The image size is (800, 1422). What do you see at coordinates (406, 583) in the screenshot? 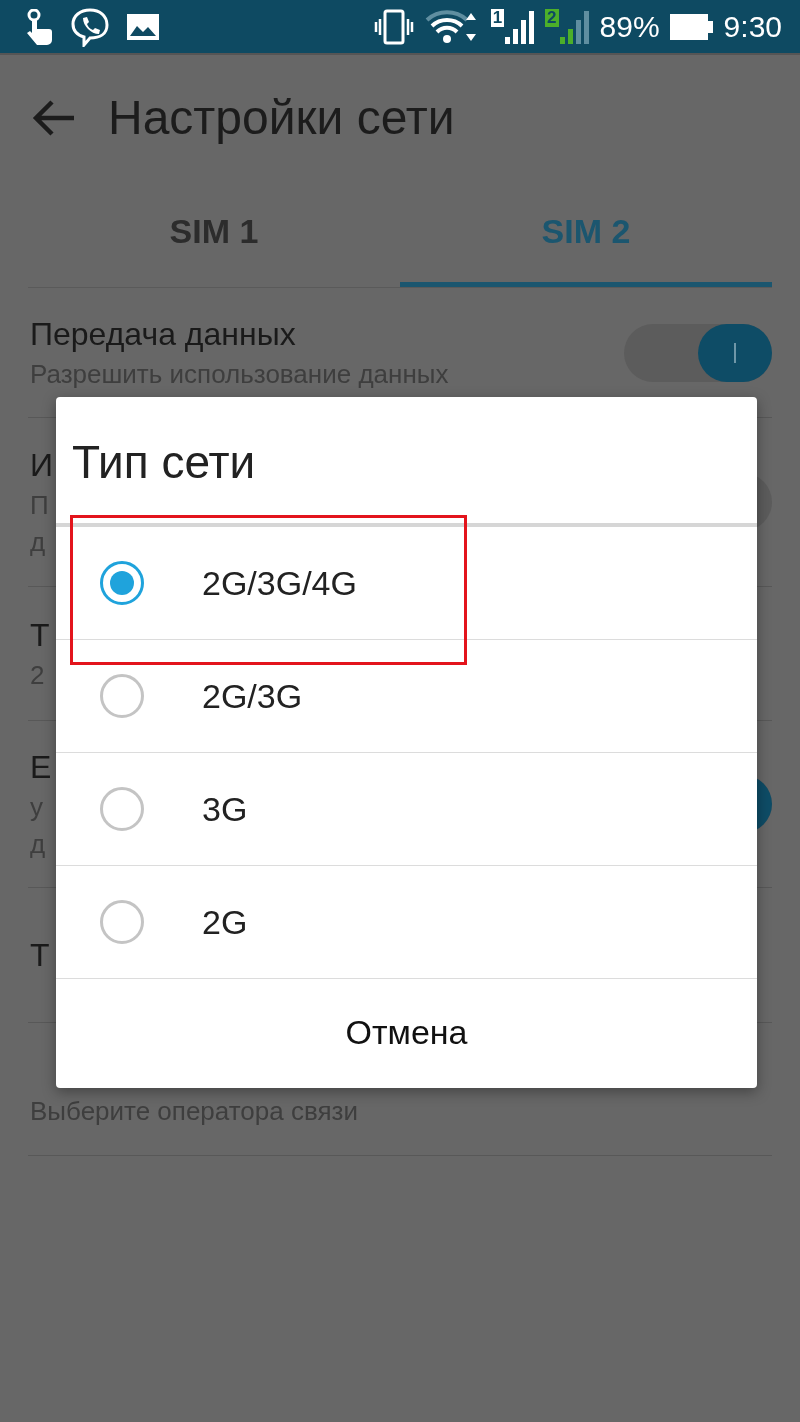
I see `network-option: 2G/3G/4G` at bounding box center [406, 583].